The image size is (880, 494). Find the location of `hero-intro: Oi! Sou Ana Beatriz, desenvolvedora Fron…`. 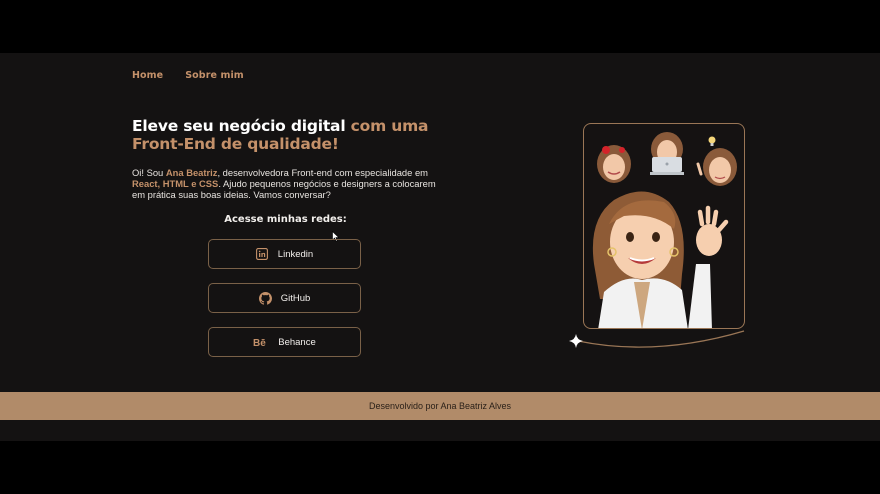

hero-intro: Oi! Sou Ana Beatriz, desenvolvedora Fron… is located at coordinates (287, 183).